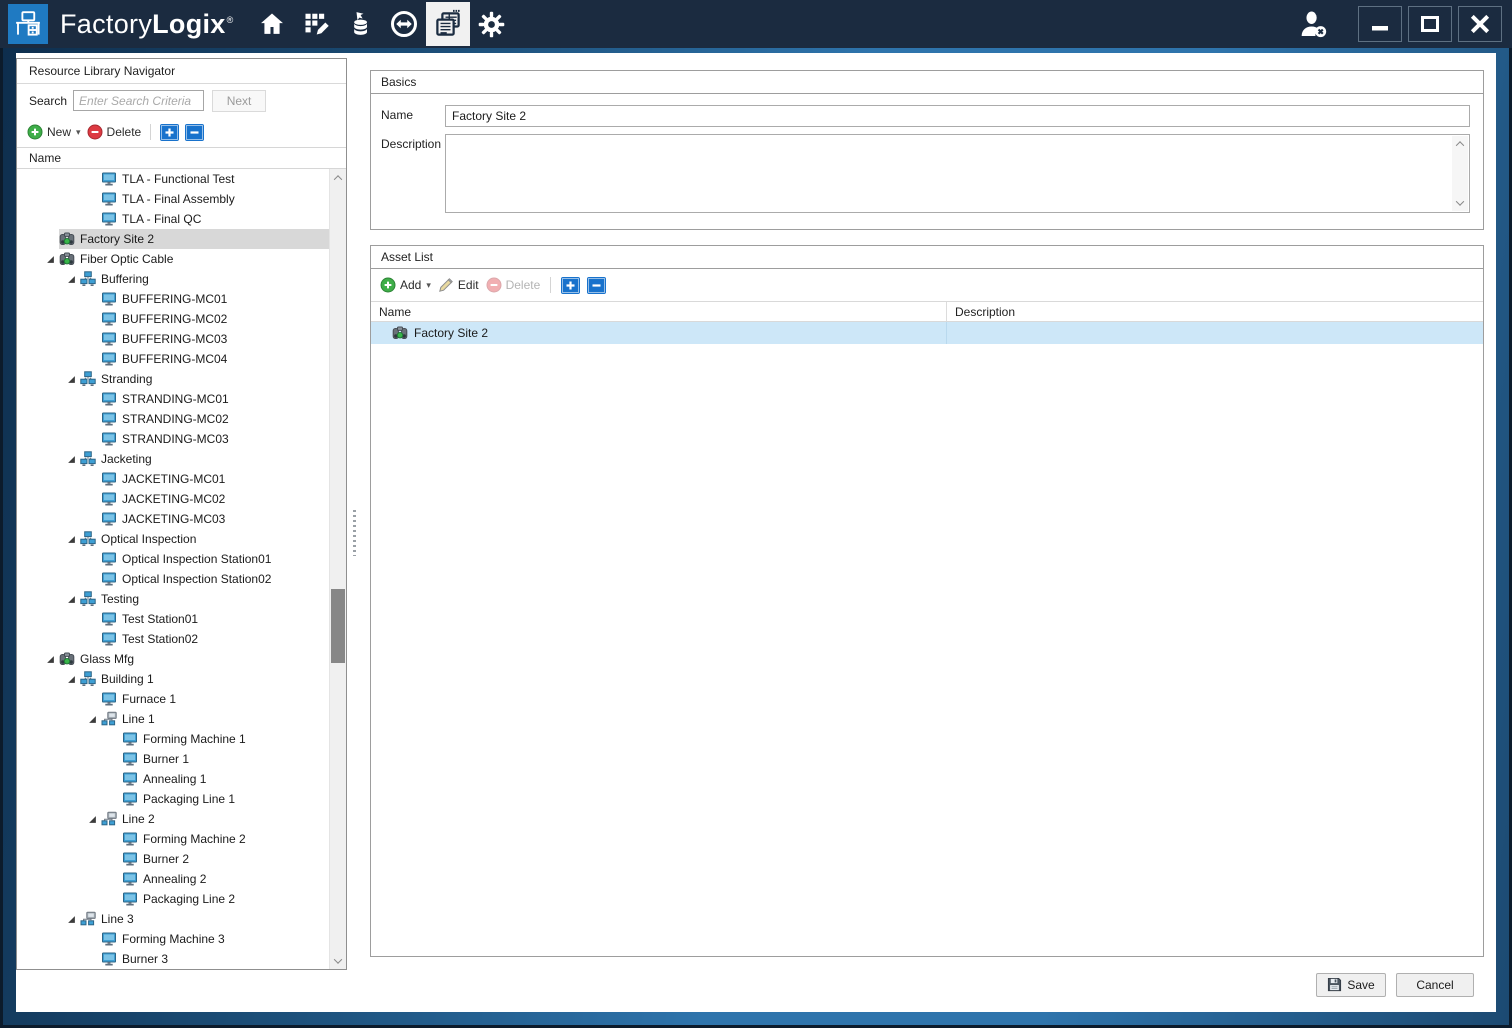 The height and width of the screenshot is (1028, 1512). What do you see at coordinates (957, 173) in the screenshot?
I see `description-field` at bounding box center [957, 173].